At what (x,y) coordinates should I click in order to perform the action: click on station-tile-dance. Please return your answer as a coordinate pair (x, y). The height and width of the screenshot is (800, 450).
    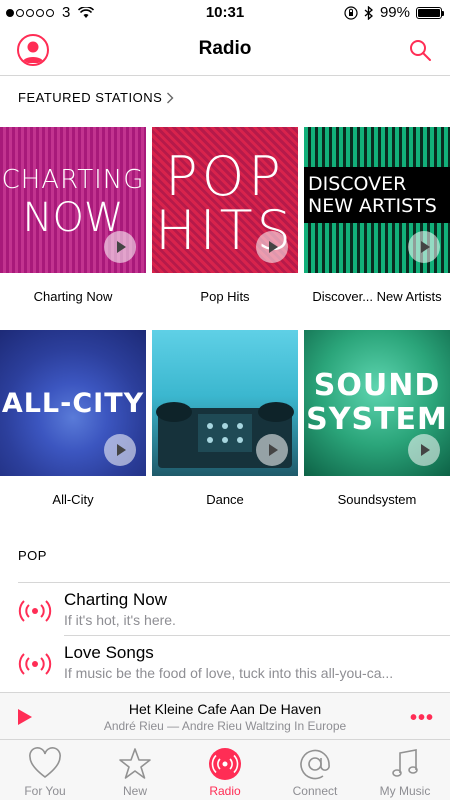
    Looking at the image, I should click on (225, 403).